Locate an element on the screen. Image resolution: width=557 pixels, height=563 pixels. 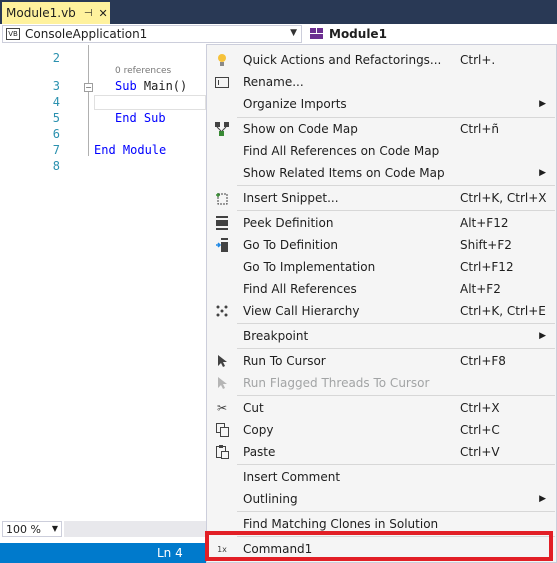
menu-item-show-related-items: Show Related Items on Code Map ▶ is located at coordinates (381, 173).